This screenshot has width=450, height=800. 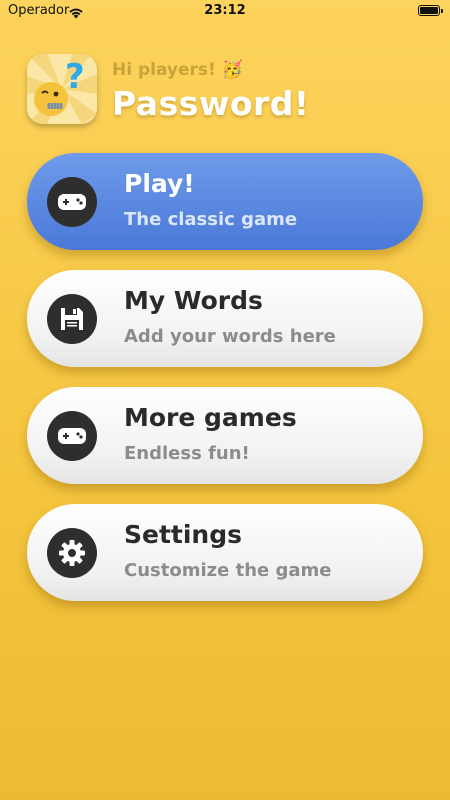 I want to click on status-bar: Operador 23:12, so click(x=225, y=12).